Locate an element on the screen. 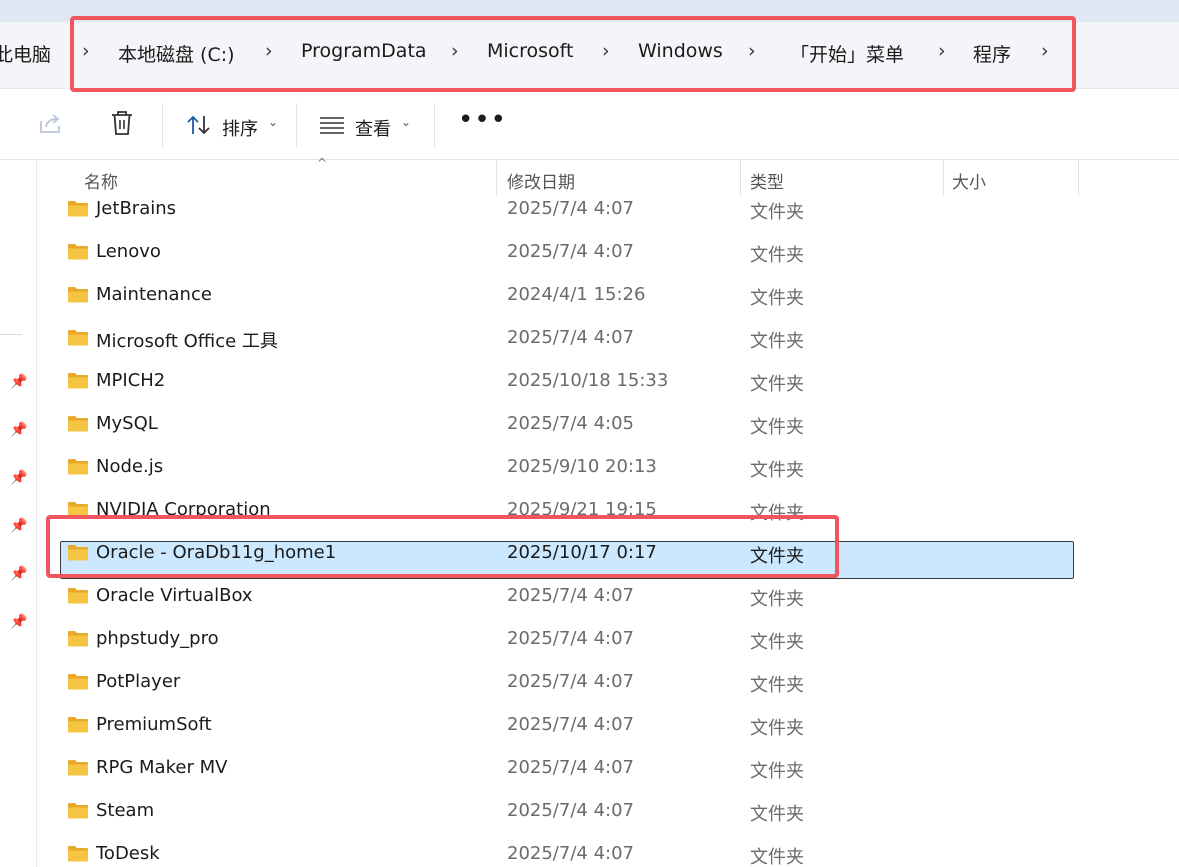 The height and width of the screenshot is (867, 1179). file-row: ToDesk 2025/7/4 4:07 文件夹 is located at coordinates (608, 854).